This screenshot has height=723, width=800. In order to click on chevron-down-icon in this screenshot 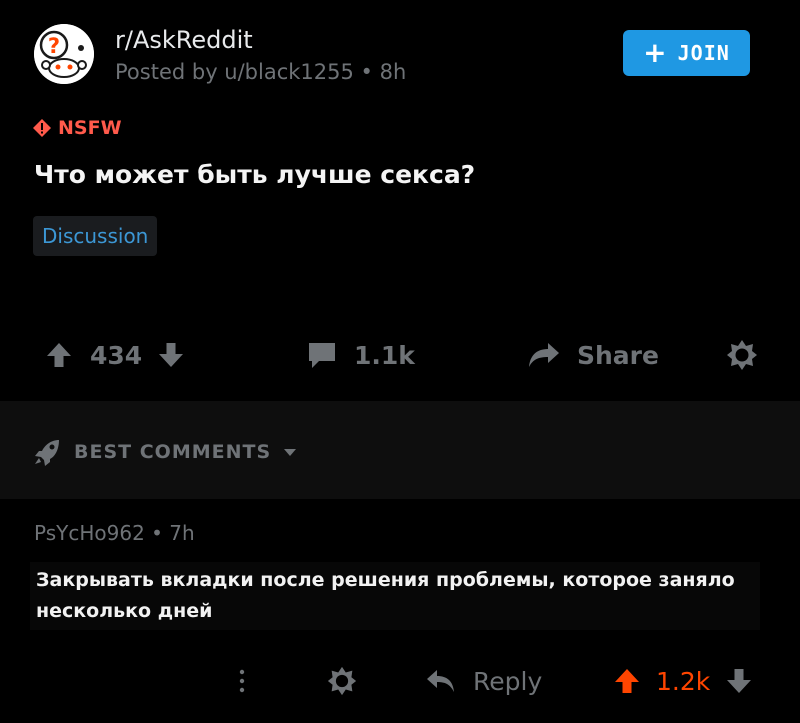, I will do `click(290, 452)`.